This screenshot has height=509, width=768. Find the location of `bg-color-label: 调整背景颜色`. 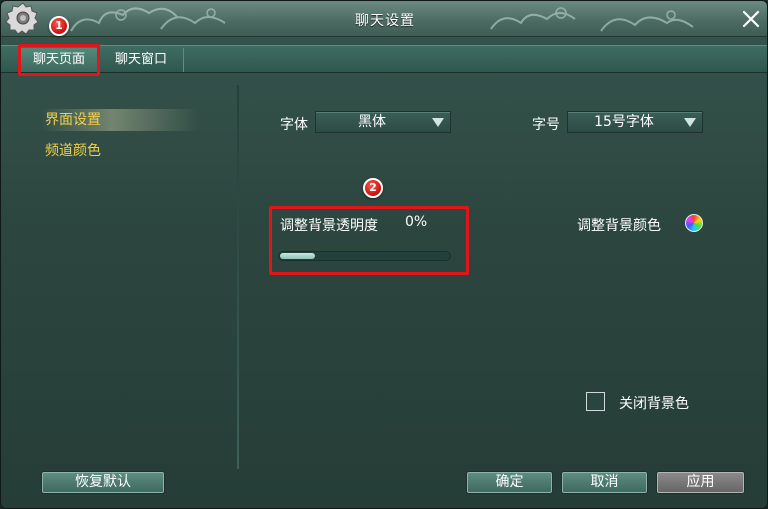

bg-color-label: 调整背景颜色 is located at coordinates (619, 226).